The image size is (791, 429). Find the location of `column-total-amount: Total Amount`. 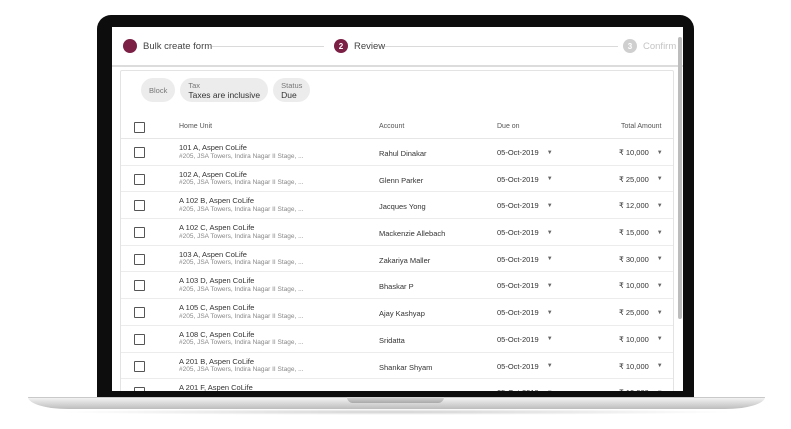

column-total-amount: Total Amount is located at coordinates (641, 126).